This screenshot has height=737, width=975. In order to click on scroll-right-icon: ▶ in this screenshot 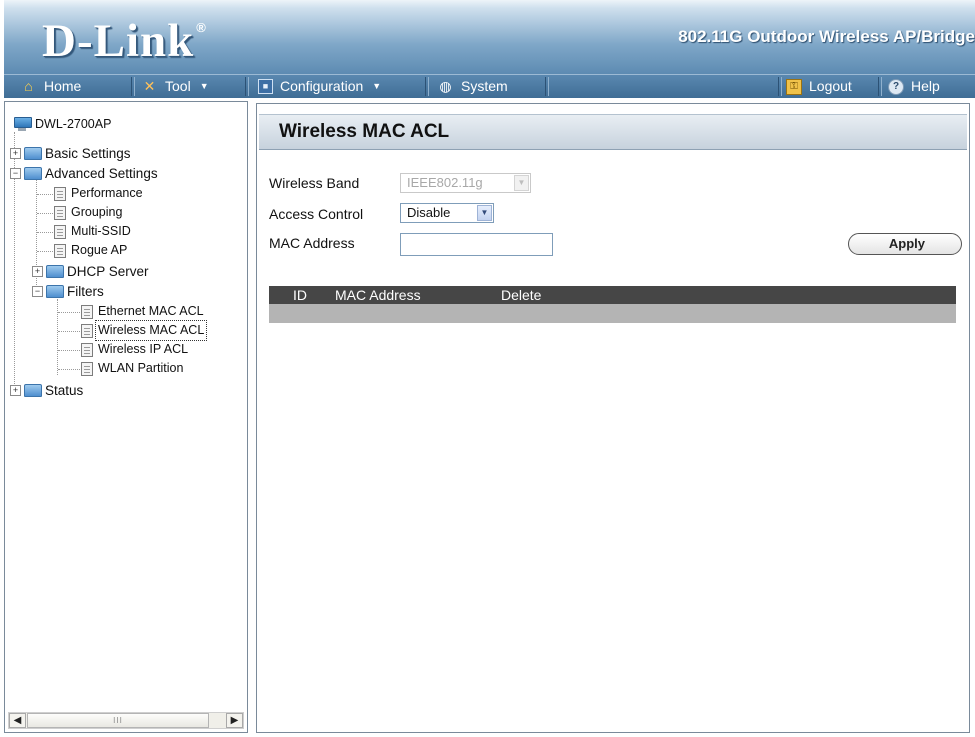, I will do `click(234, 720)`.